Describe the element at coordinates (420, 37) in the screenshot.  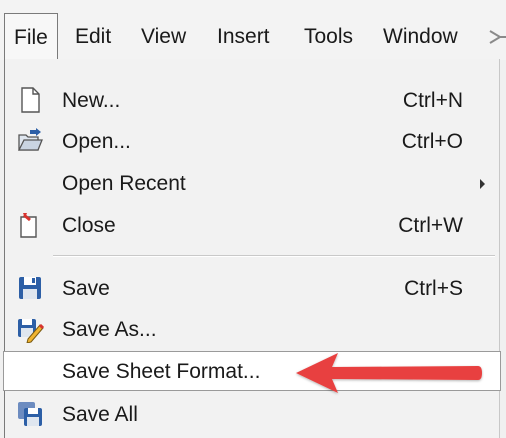
I see `menu-window: Window` at that location.